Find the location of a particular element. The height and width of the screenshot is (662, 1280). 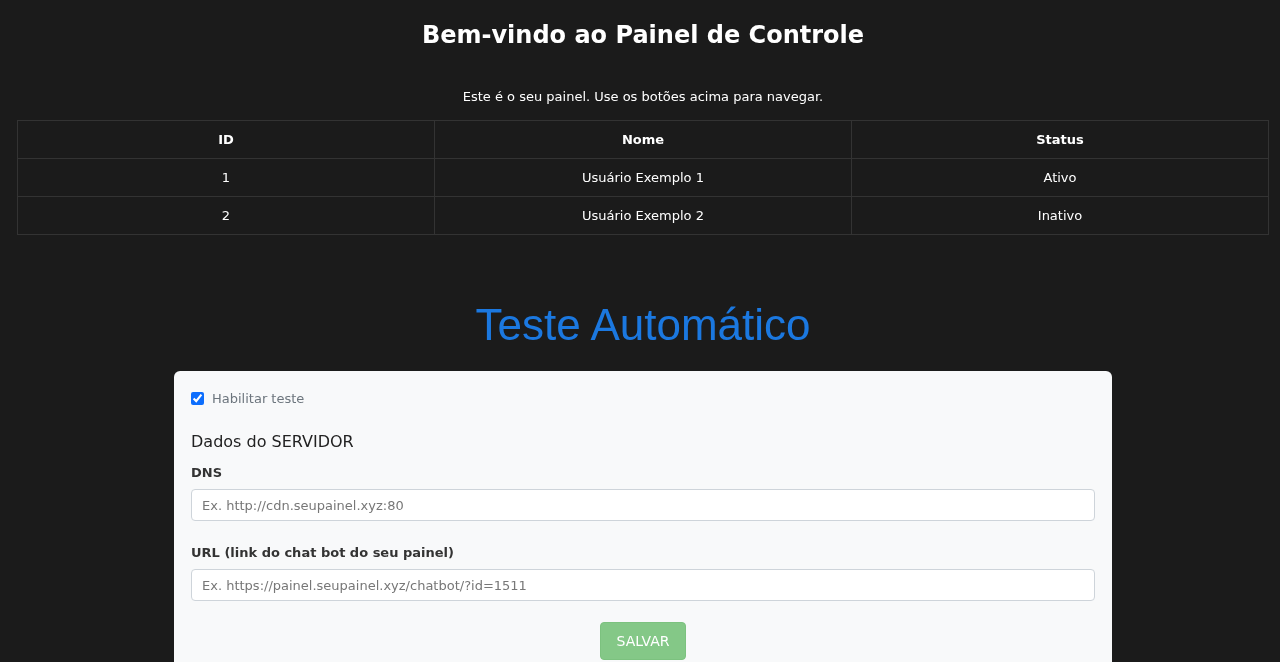

input-field: Ex. http://cdn.seupainel.xyz:80 is located at coordinates (643, 505).